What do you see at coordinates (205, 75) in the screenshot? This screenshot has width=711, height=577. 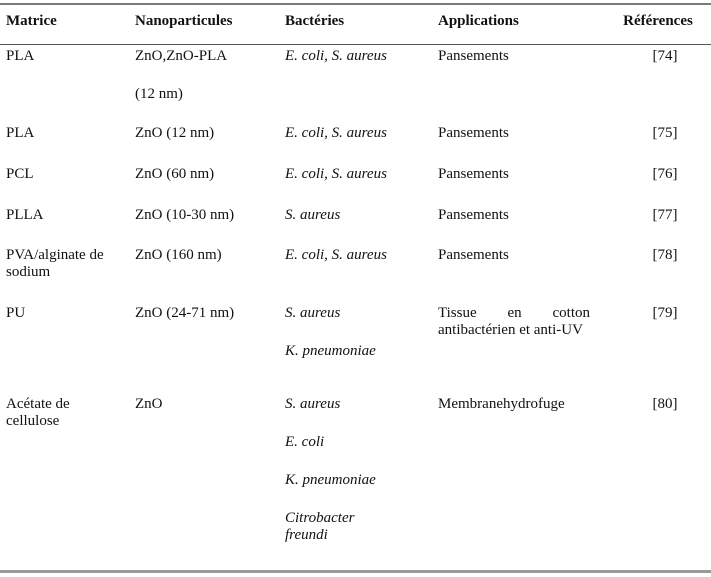 I see `cell-nanoparticules: ZnO,ZnO-PLA (12 nm)` at bounding box center [205, 75].